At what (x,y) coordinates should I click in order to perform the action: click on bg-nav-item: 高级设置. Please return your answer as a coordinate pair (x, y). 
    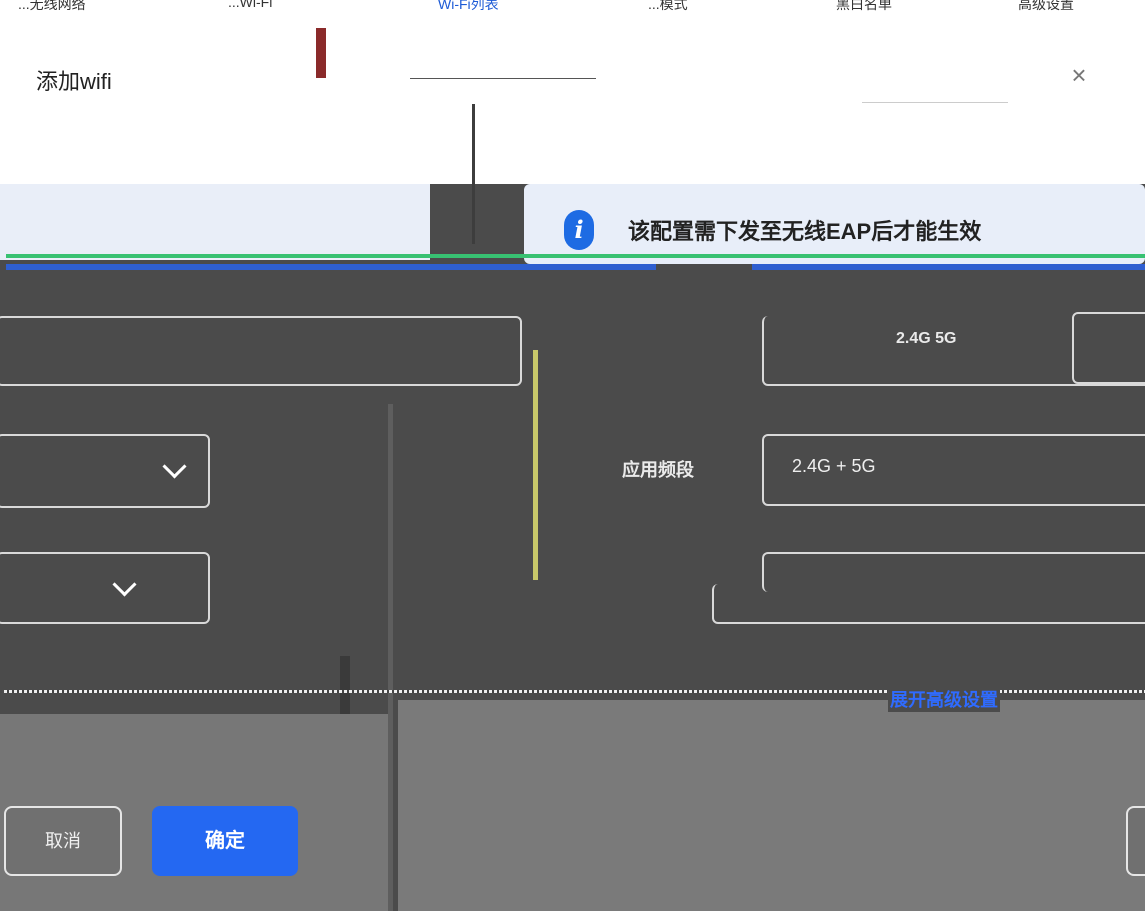
    Looking at the image, I should click on (1046, 7).